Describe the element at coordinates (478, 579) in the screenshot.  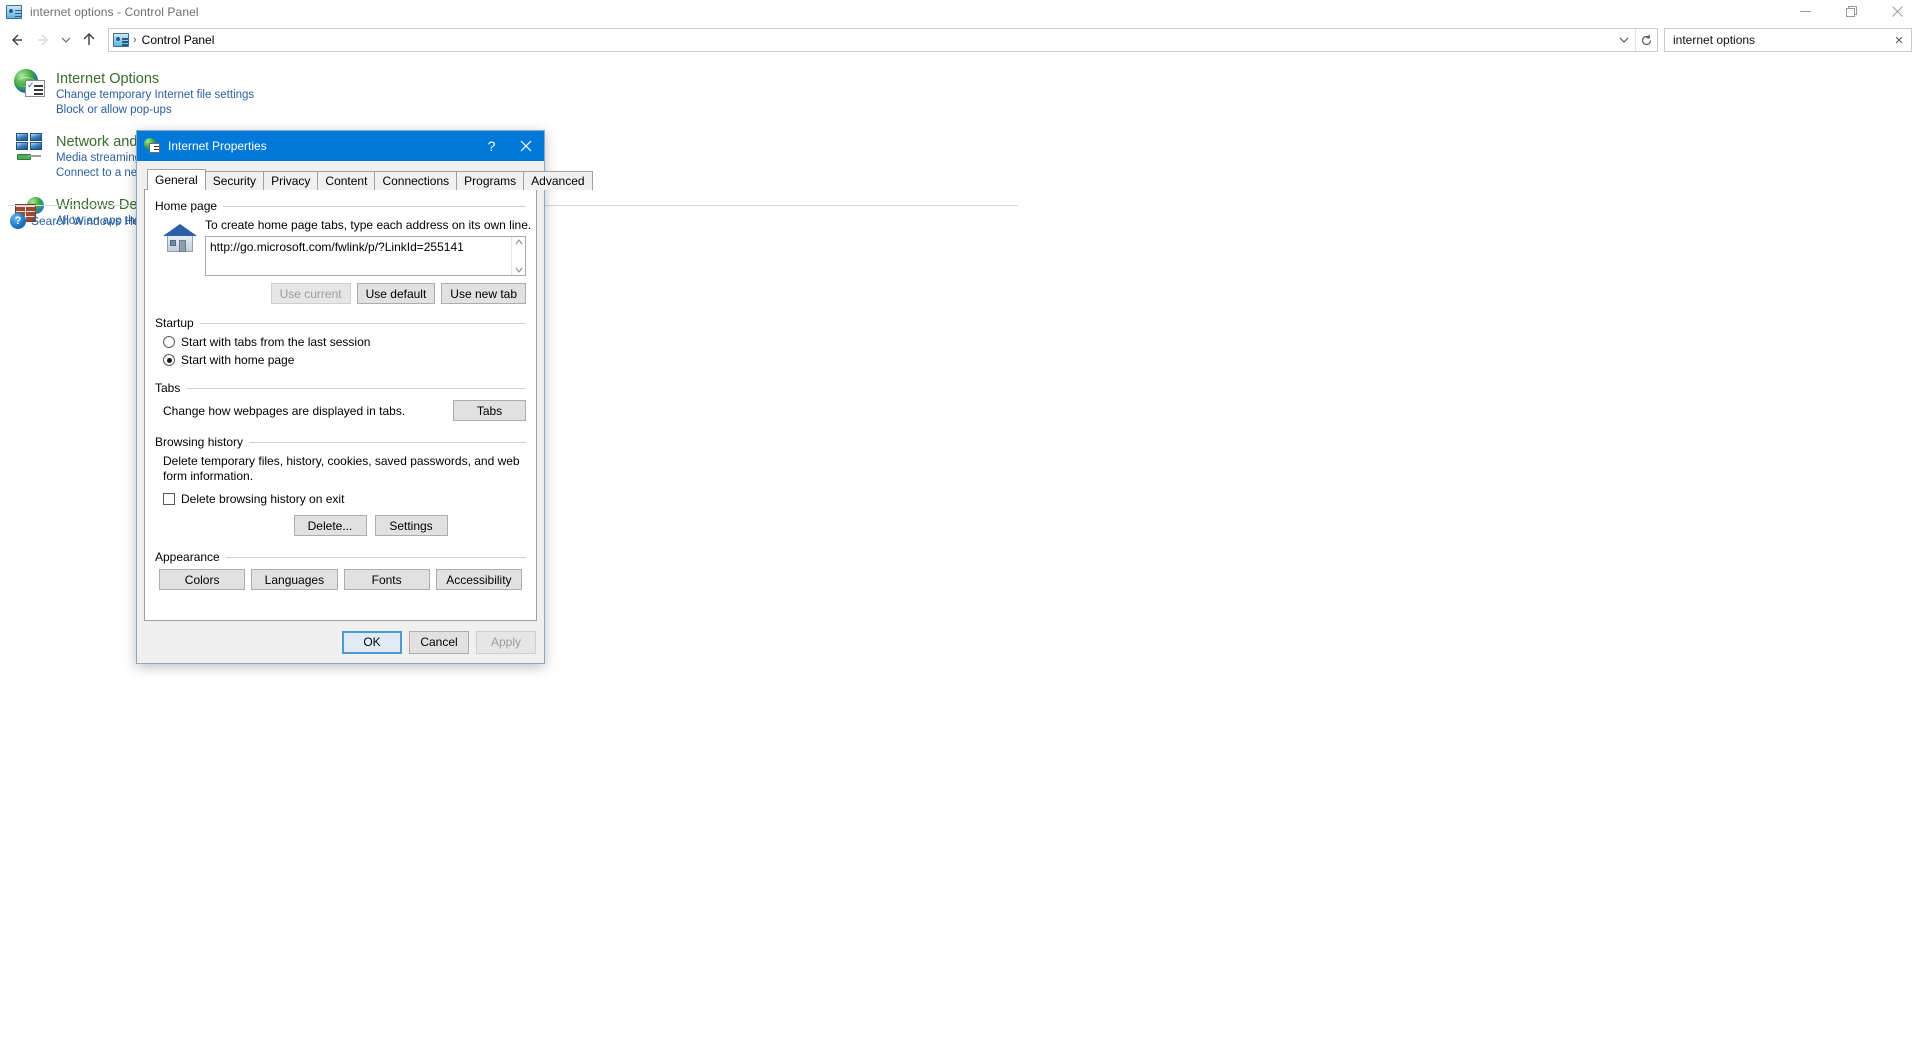
I see `accessibility-button: Accessibility` at that location.